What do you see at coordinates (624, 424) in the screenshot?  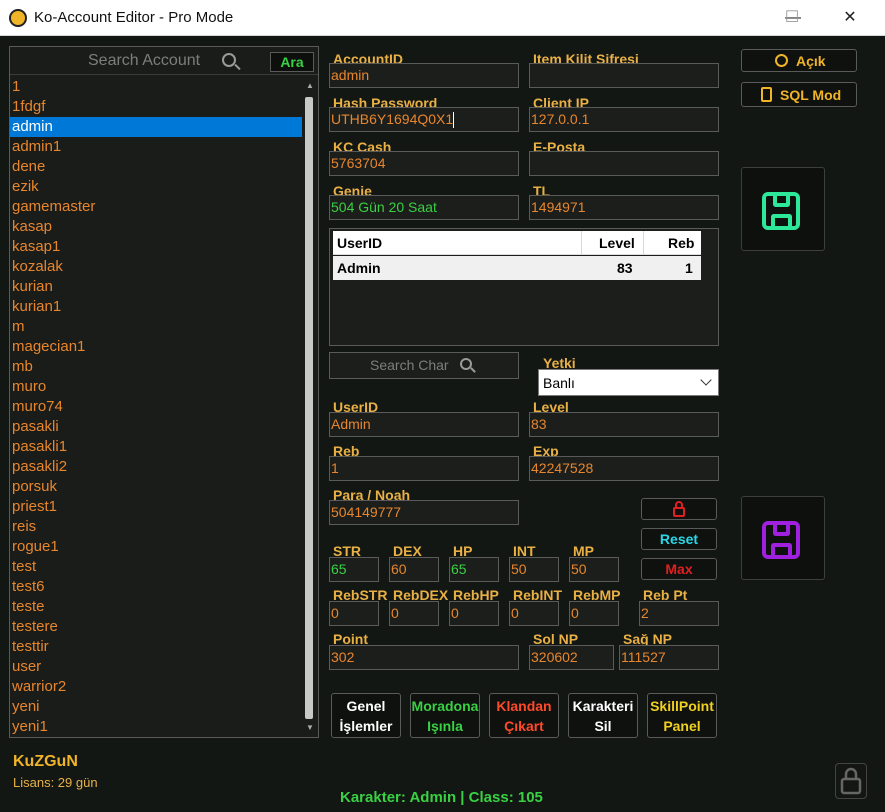 I see `char-level-field: 83` at bounding box center [624, 424].